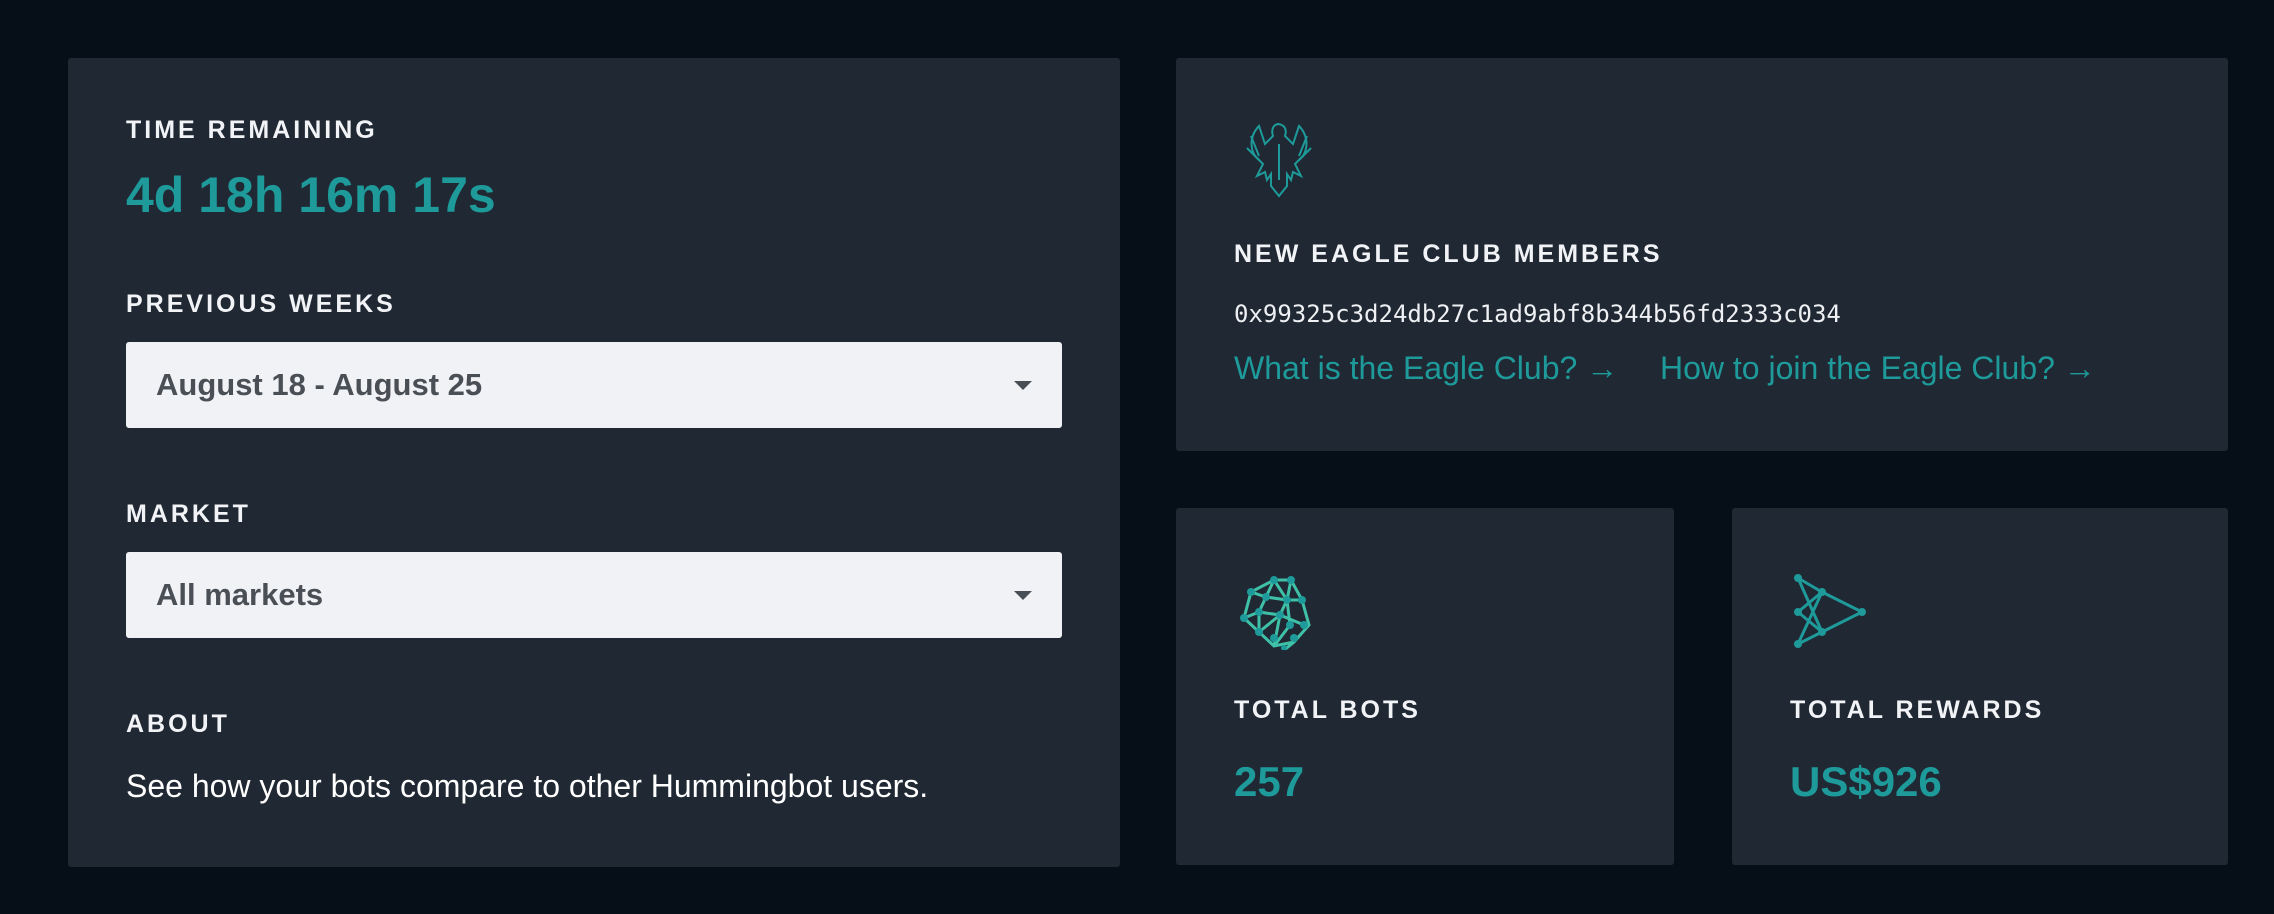 The width and height of the screenshot is (2274, 914). Describe the element at coordinates (1269, 781) in the screenshot. I see `total-bots-value: 257` at that location.